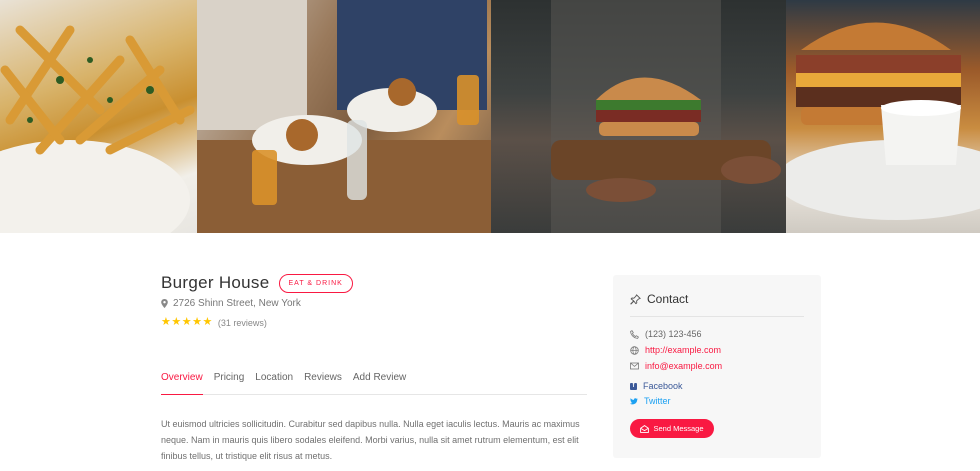 This screenshot has width=980, height=471. What do you see at coordinates (379, 383) in the screenshot?
I see `tab-add-review: Add Review` at bounding box center [379, 383].